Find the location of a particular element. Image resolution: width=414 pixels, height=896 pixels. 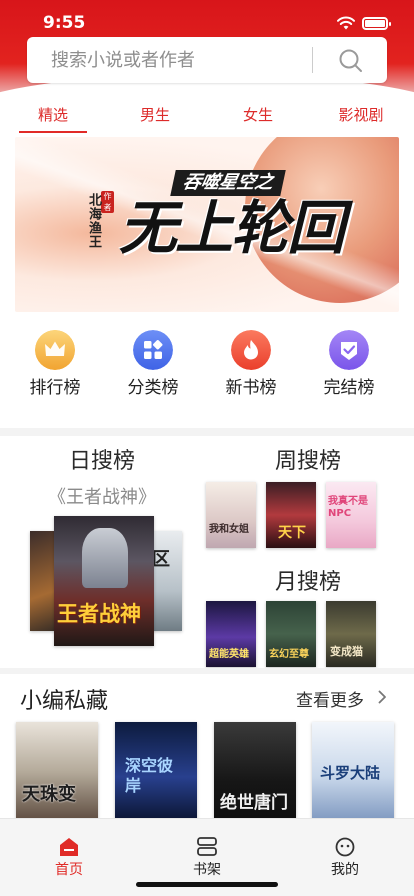

grid-icon is located at coordinates (153, 350).